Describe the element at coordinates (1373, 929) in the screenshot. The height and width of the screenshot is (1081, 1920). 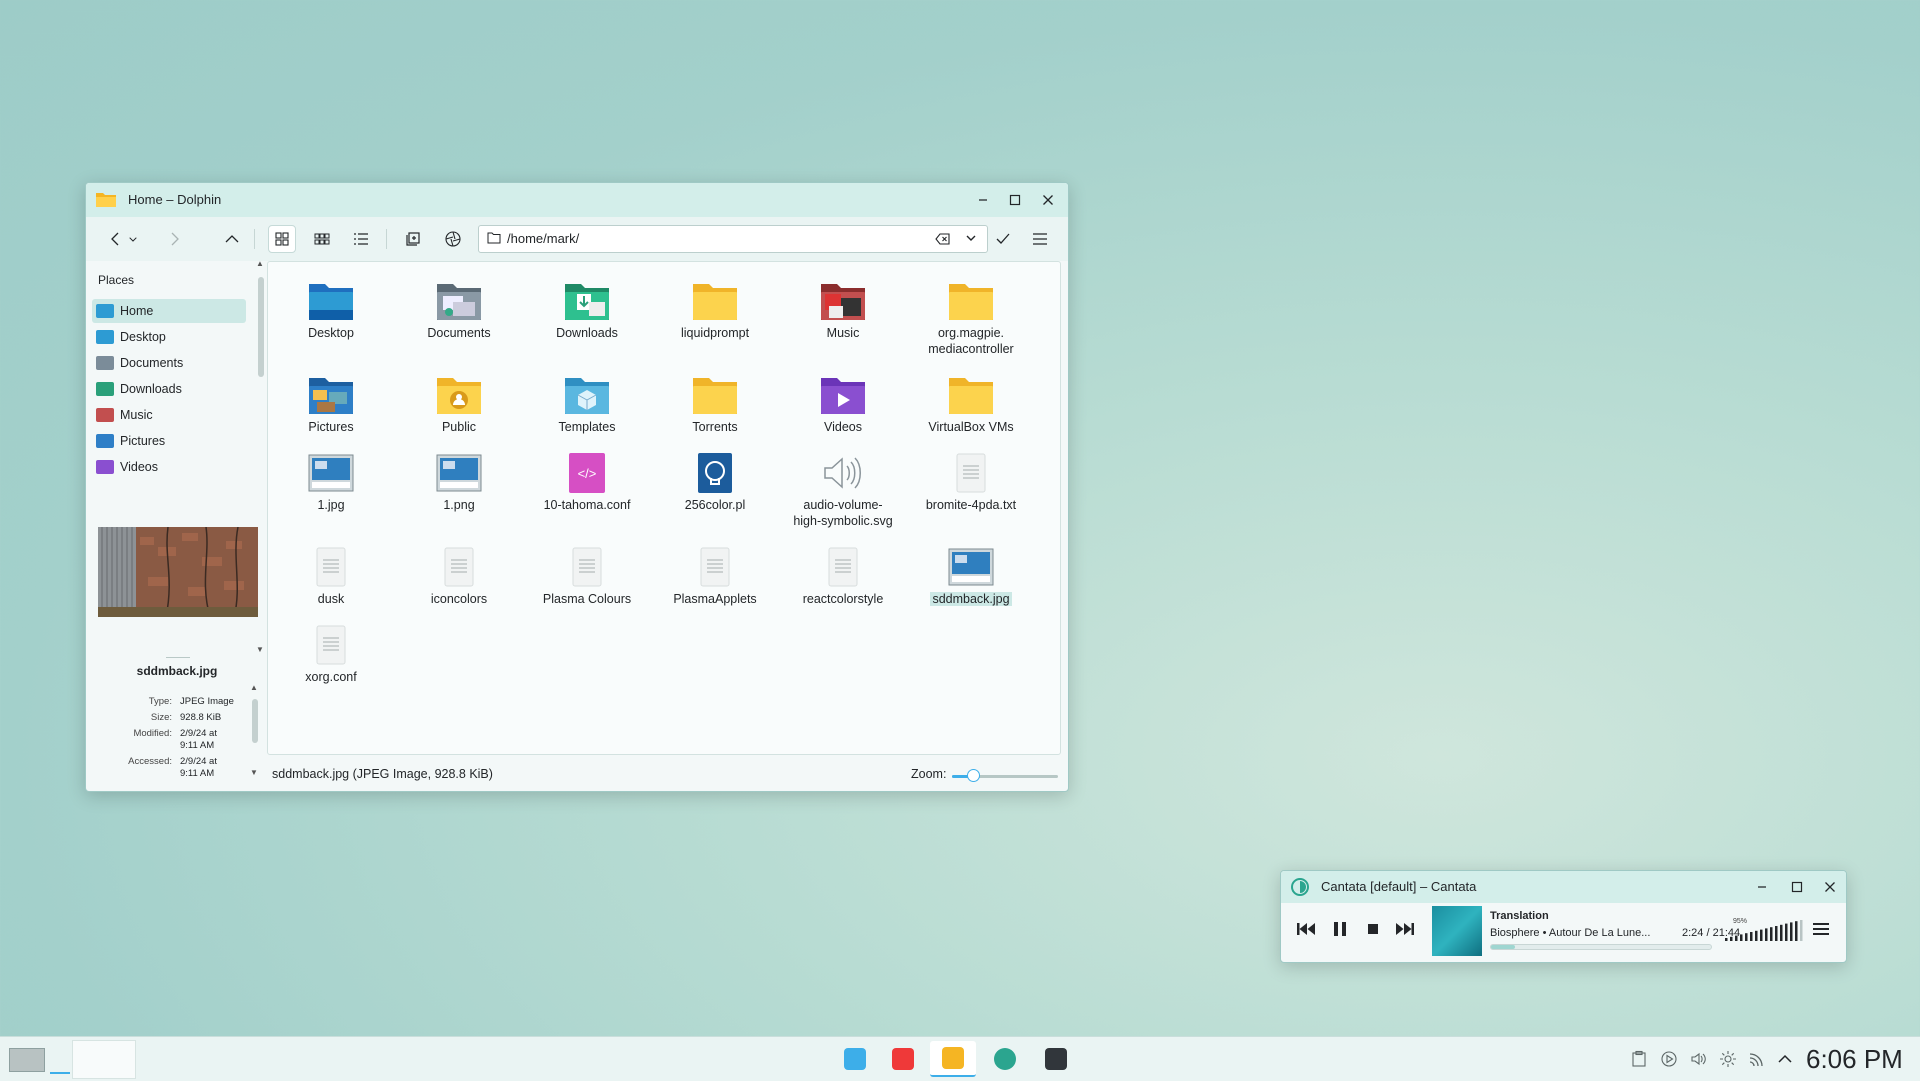
I see `stop-button` at that location.